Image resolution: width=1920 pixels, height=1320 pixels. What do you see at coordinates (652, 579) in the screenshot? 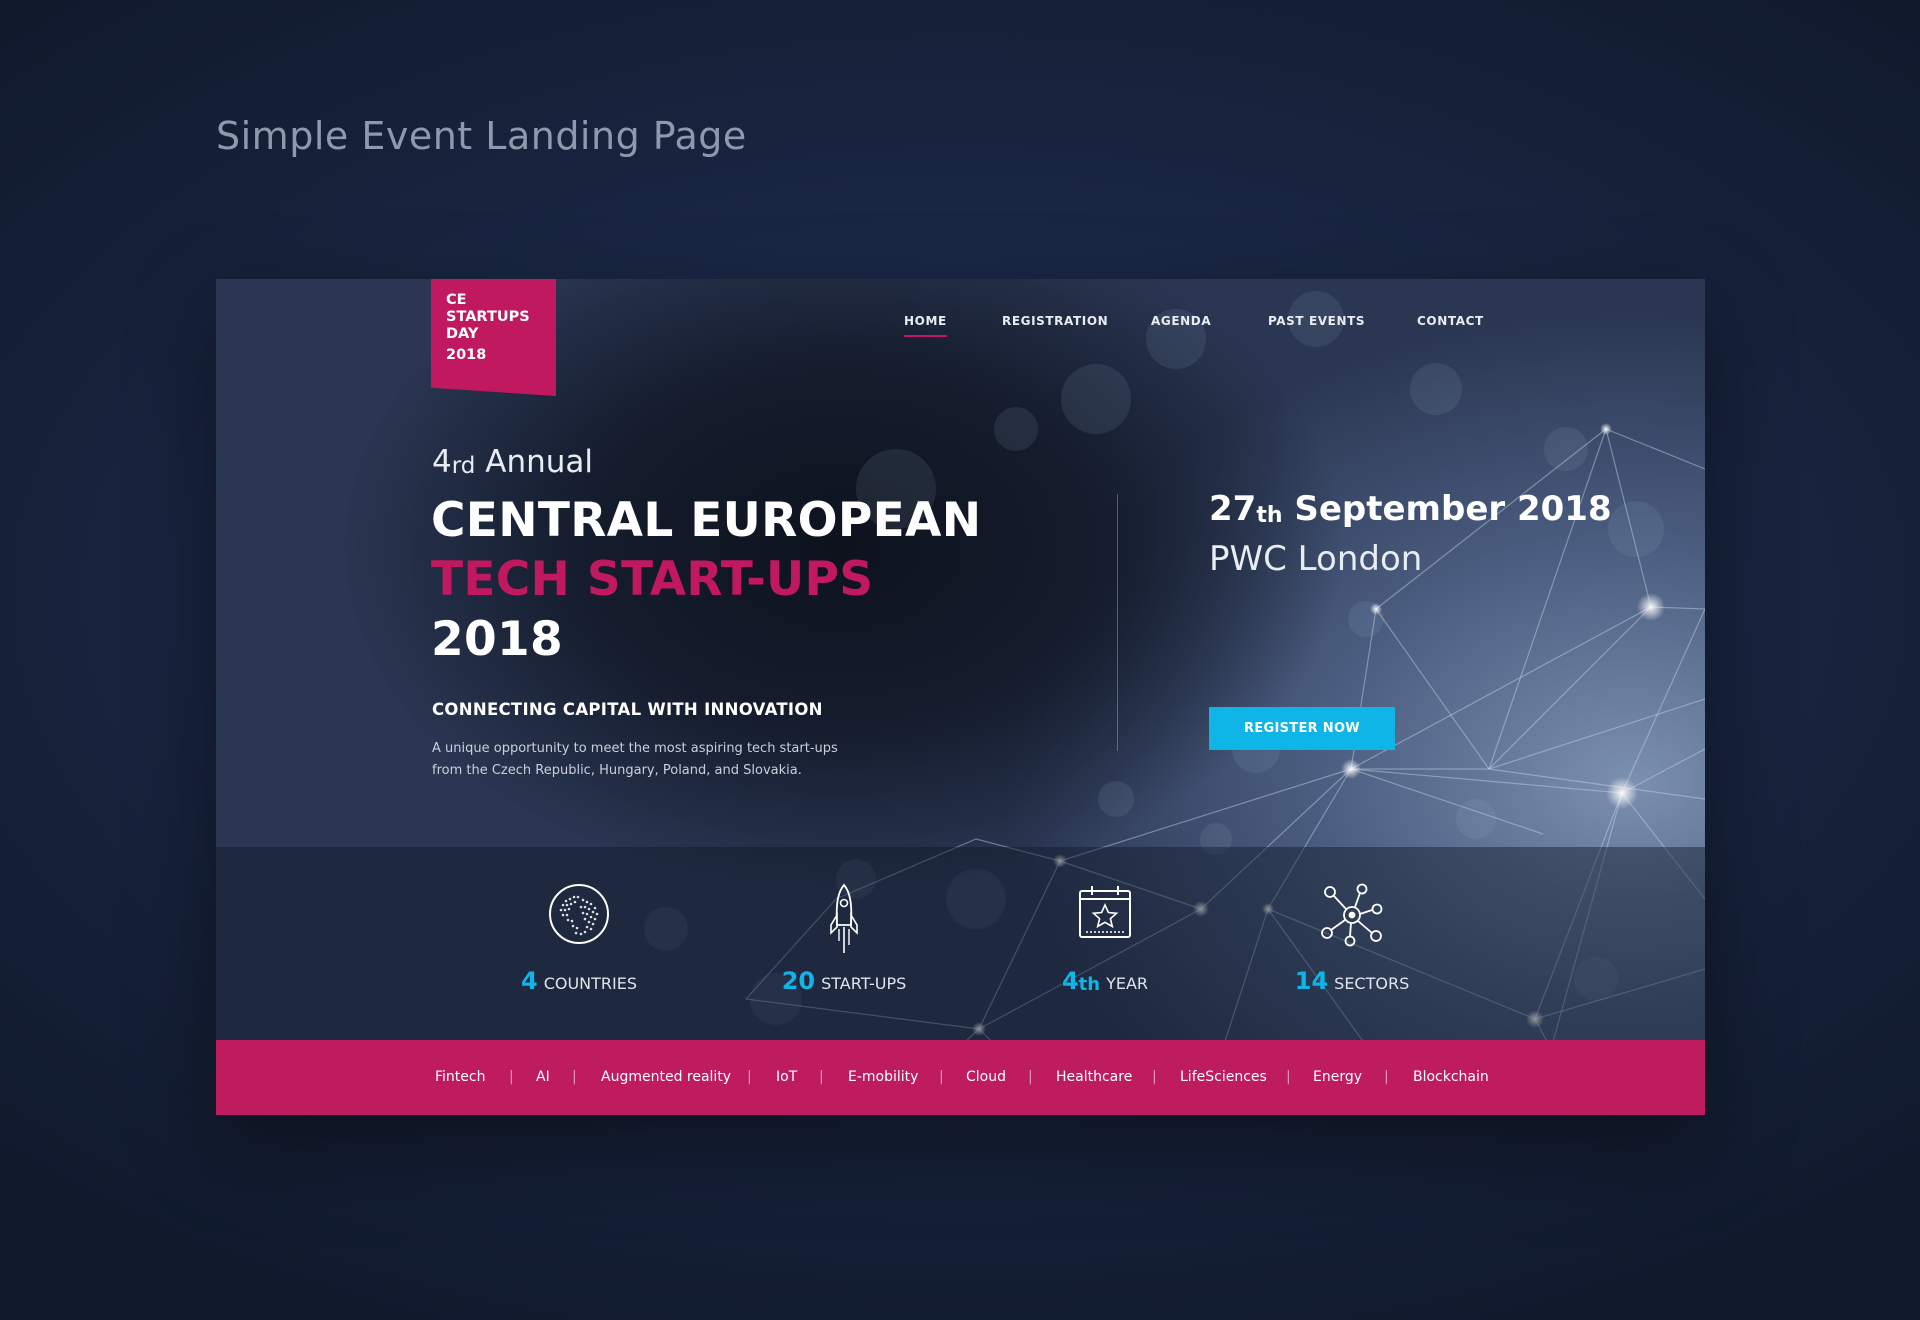
I see `hero-title-line-2: TECH START-UPS` at bounding box center [652, 579].